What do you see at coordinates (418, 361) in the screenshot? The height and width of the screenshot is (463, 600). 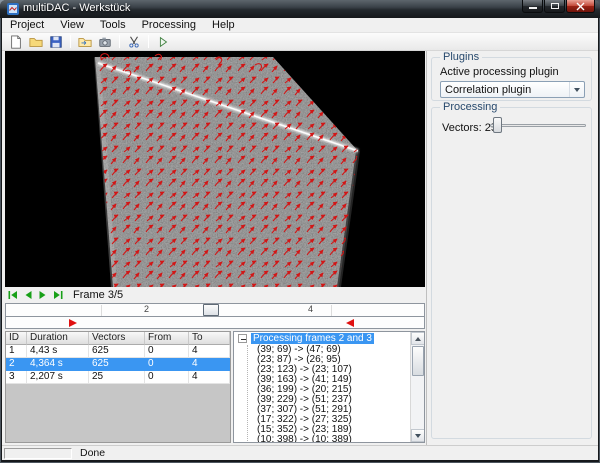 I see `scrollbar-thumb` at bounding box center [418, 361].